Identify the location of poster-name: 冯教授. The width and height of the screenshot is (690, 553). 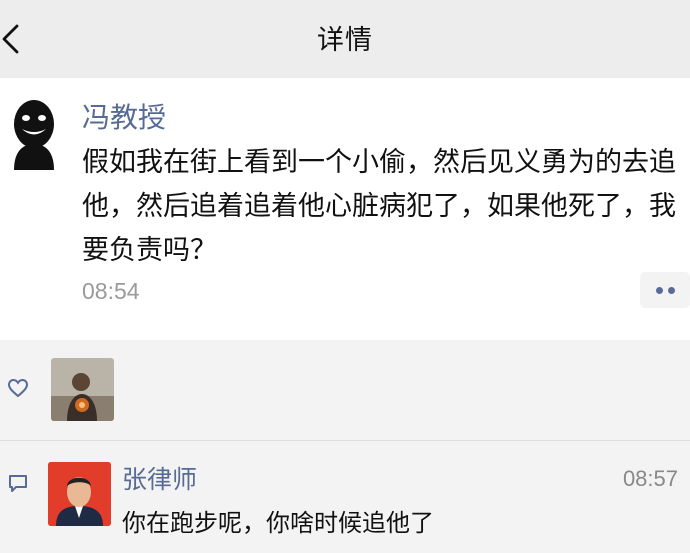
(124, 116).